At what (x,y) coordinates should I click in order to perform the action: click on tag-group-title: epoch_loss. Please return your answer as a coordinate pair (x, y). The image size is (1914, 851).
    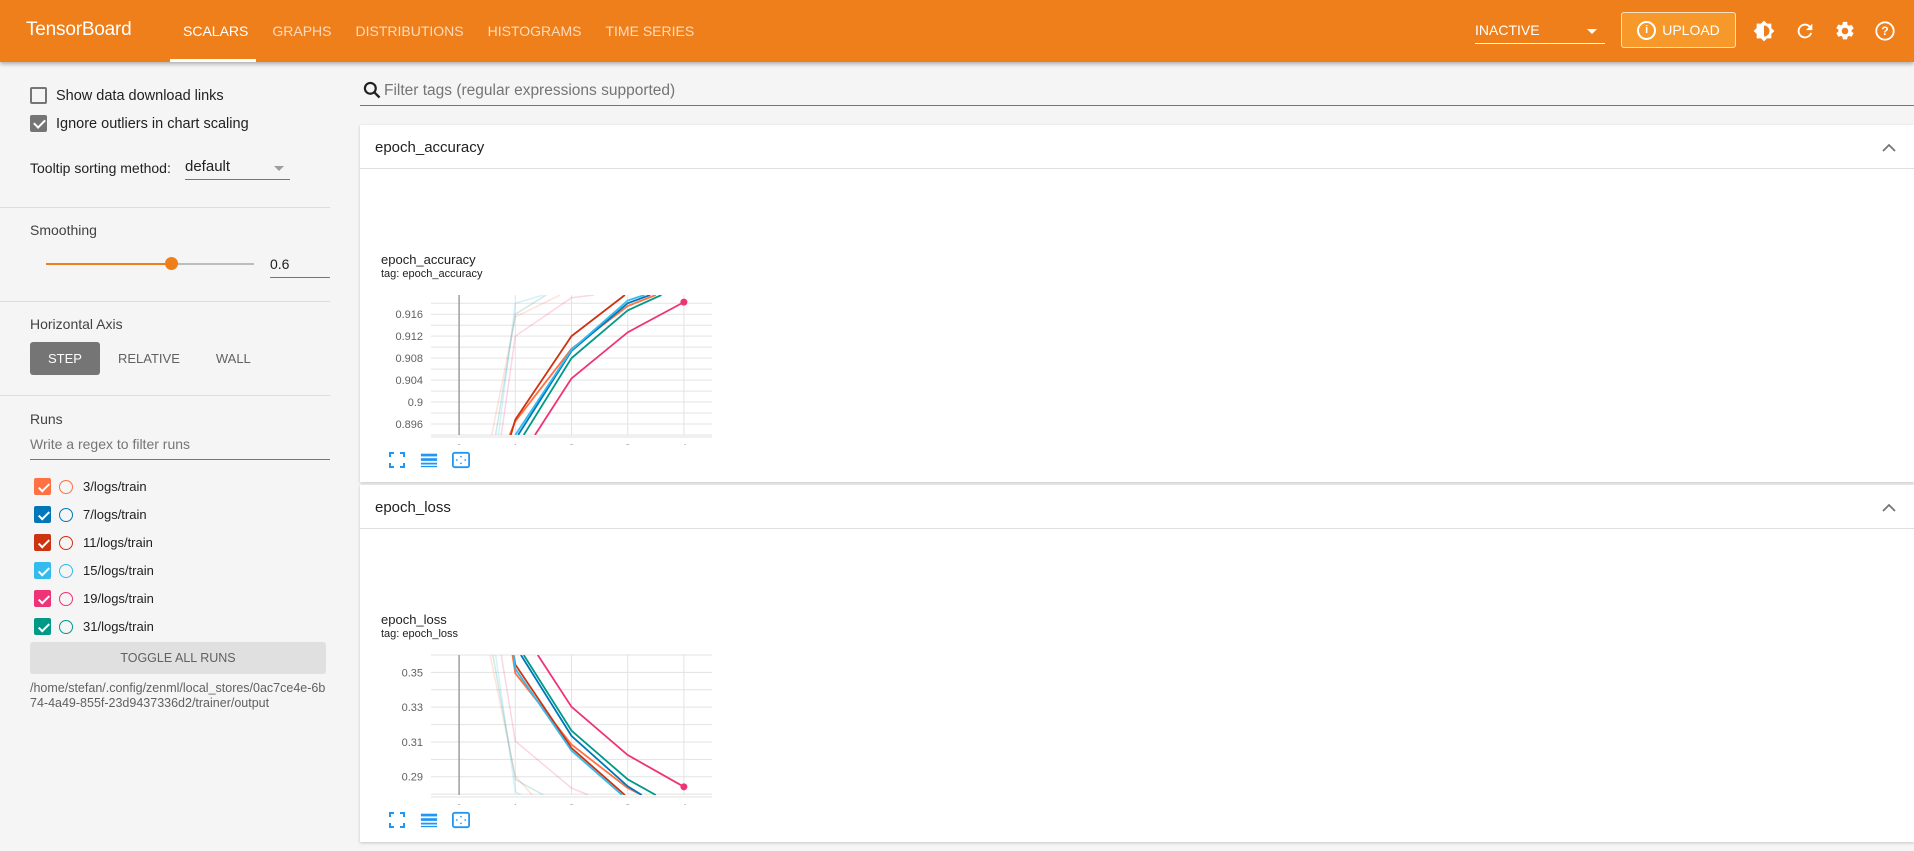
    Looking at the image, I should click on (413, 507).